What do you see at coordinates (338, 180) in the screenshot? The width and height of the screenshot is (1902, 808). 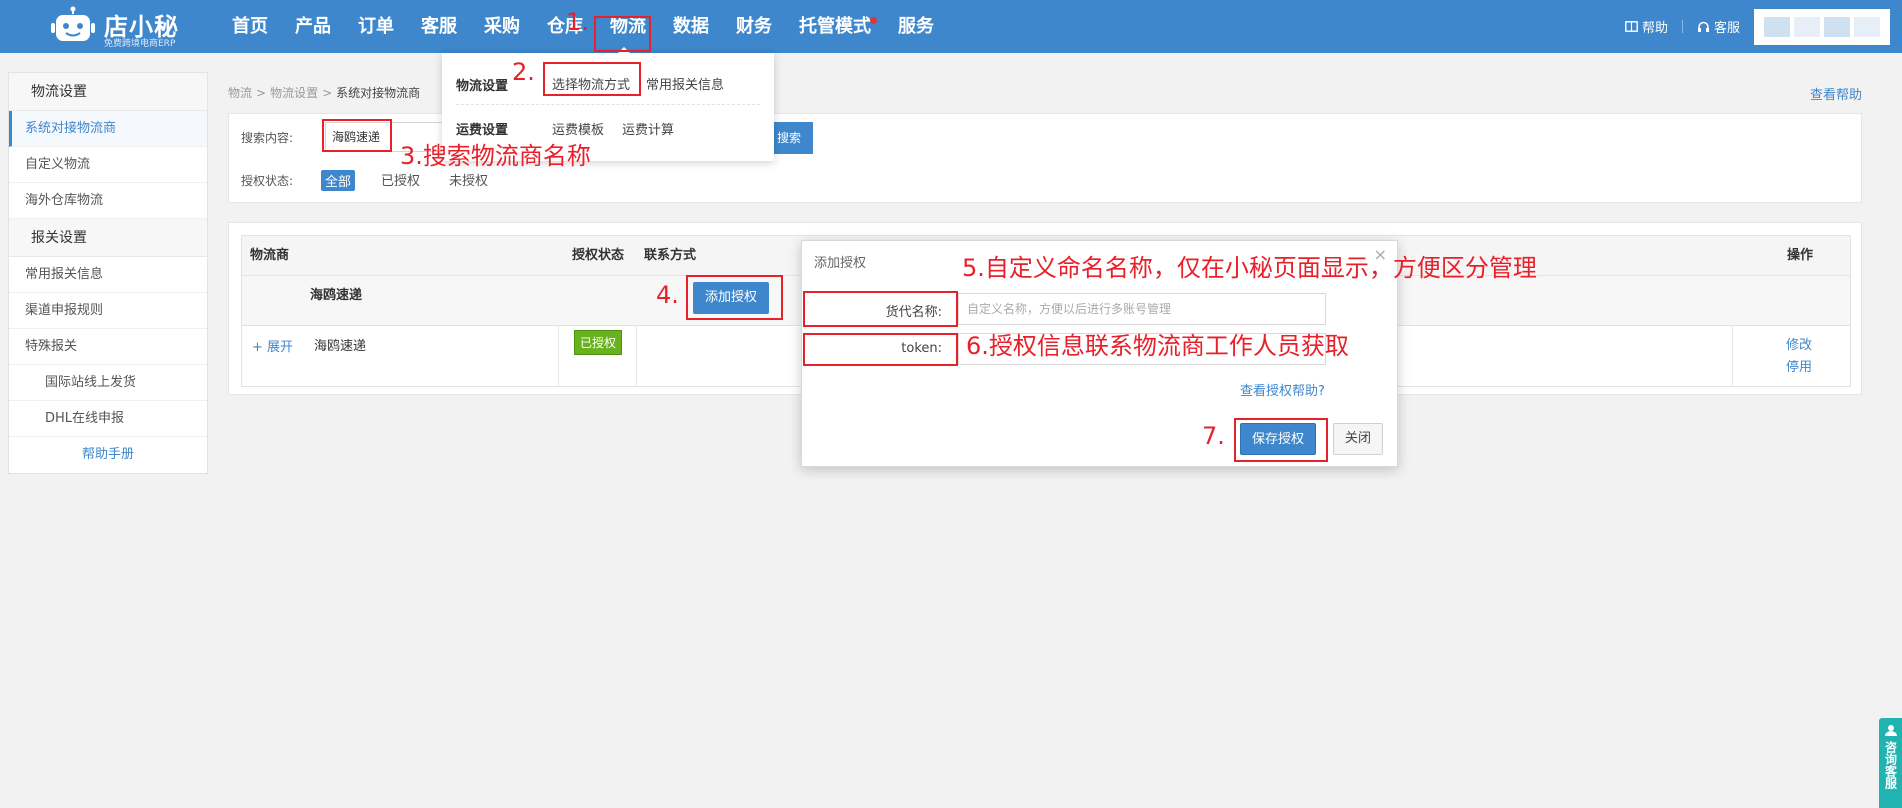 I see `filter-all: 全部` at bounding box center [338, 180].